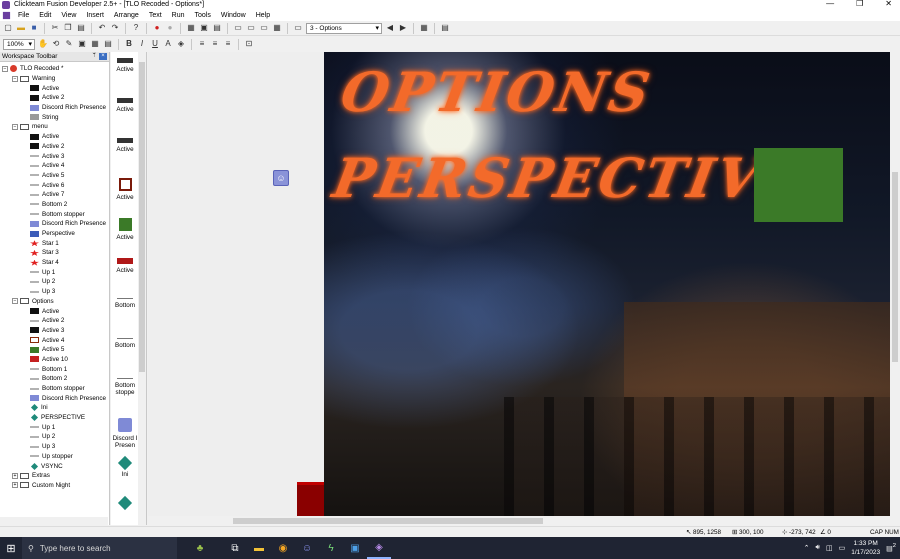 This screenshot has height=559, width=900. What do you see at coordinates (403, 28) in the screenshot?
I see `next-frame-icon: ▶` at bounding box center [403, 28].